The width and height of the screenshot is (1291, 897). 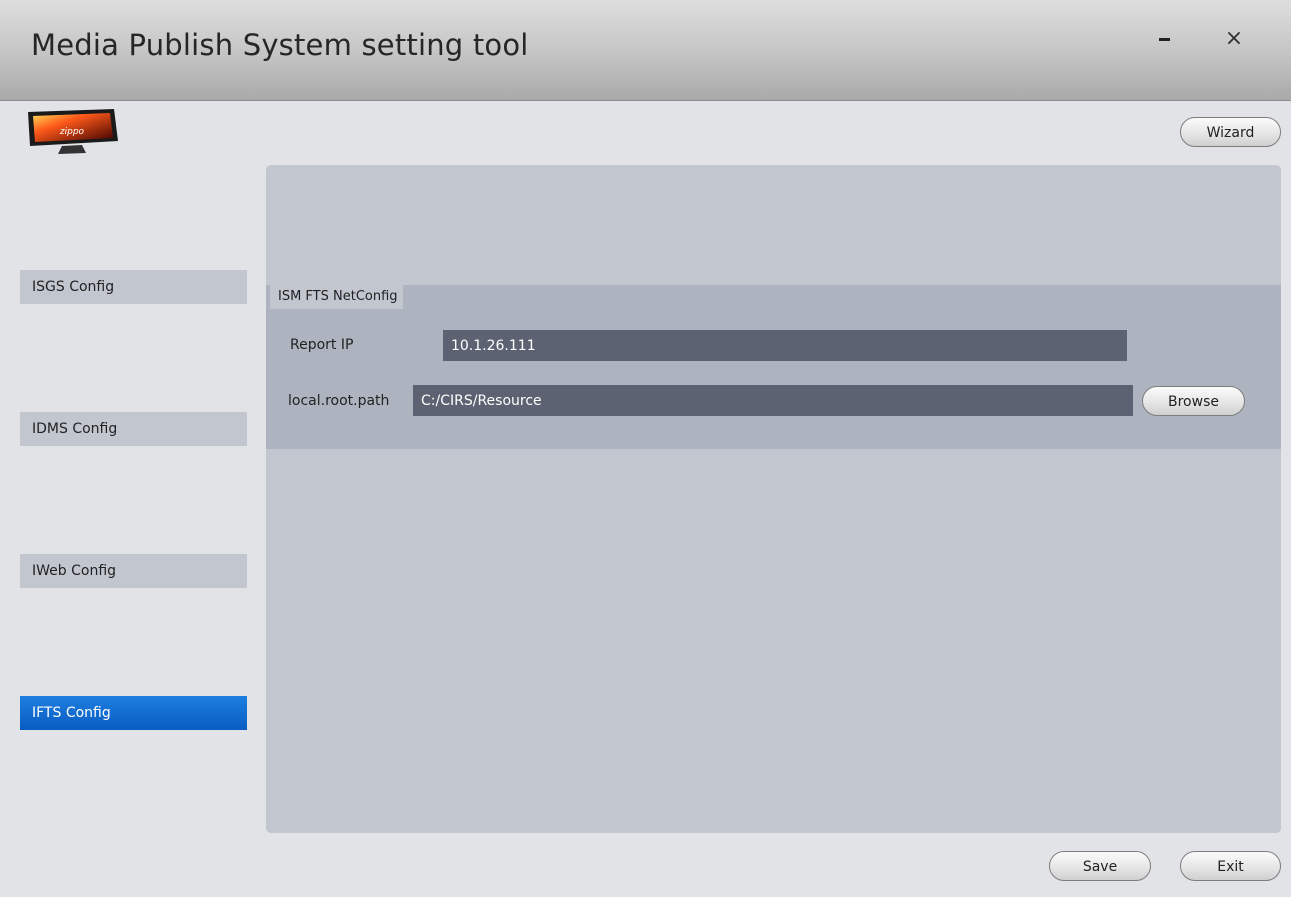 I want to click on local-root-path-input, so click(x=773, y=400).